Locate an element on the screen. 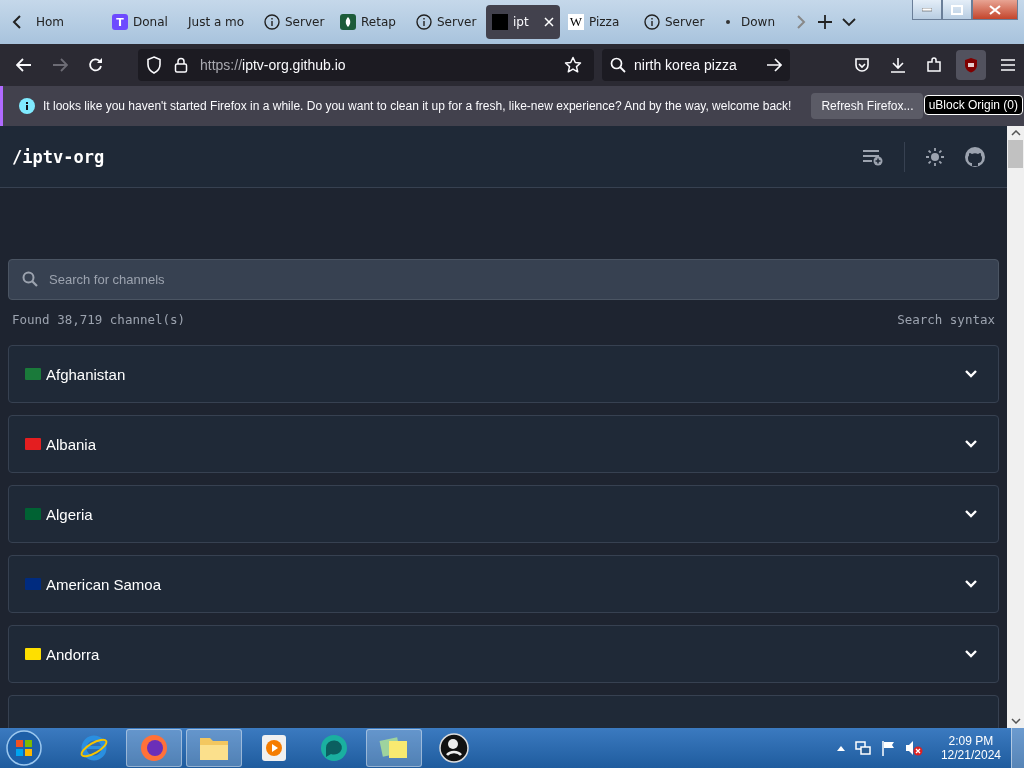 The height and width of the screenshot is (768, 1024). notification-message: It looks like you haven't started Firefox in a while. Do you want to clean it up for a fresh, like-new experience? And by the way, welcome back! is located at coordinates (417, 106).